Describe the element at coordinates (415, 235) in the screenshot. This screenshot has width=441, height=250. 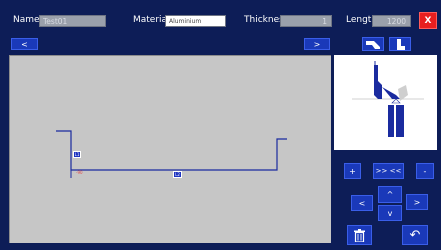
I see `undo-button: ↶` at that location.